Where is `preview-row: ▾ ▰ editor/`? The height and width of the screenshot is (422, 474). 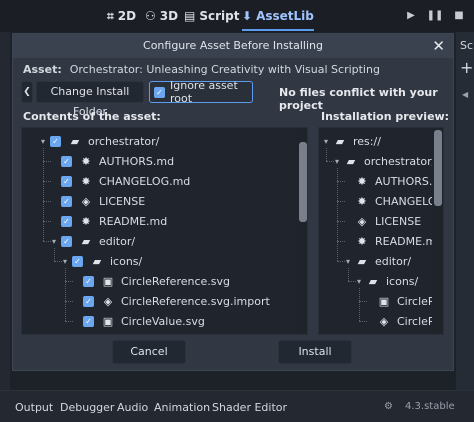
preview-row: ▾ ▰ editor/ is located at coordinates (377, 261).